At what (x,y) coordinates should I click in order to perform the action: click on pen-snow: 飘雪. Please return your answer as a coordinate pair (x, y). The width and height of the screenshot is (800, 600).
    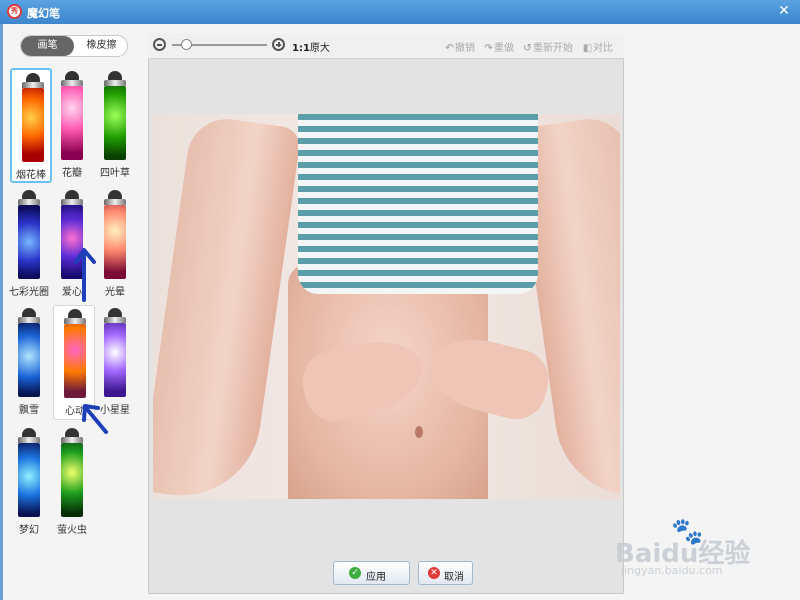
    Looking at the image, I should click on (29, 362).